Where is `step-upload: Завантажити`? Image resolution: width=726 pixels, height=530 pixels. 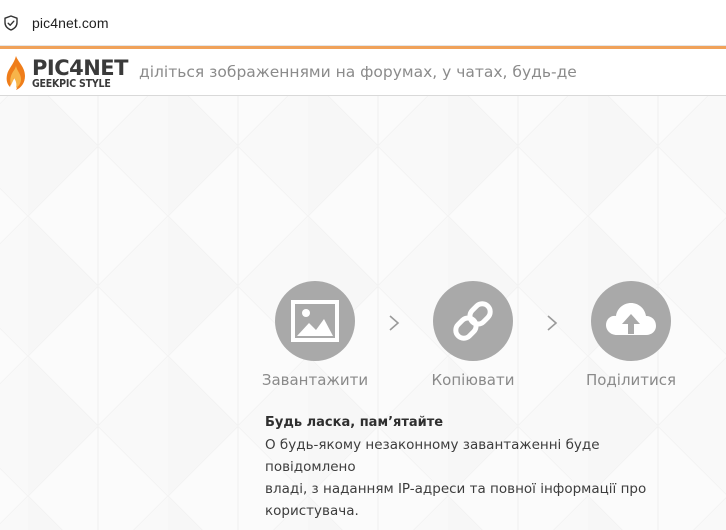
step-upload: Завантажити is located at coordinates (315, 335).